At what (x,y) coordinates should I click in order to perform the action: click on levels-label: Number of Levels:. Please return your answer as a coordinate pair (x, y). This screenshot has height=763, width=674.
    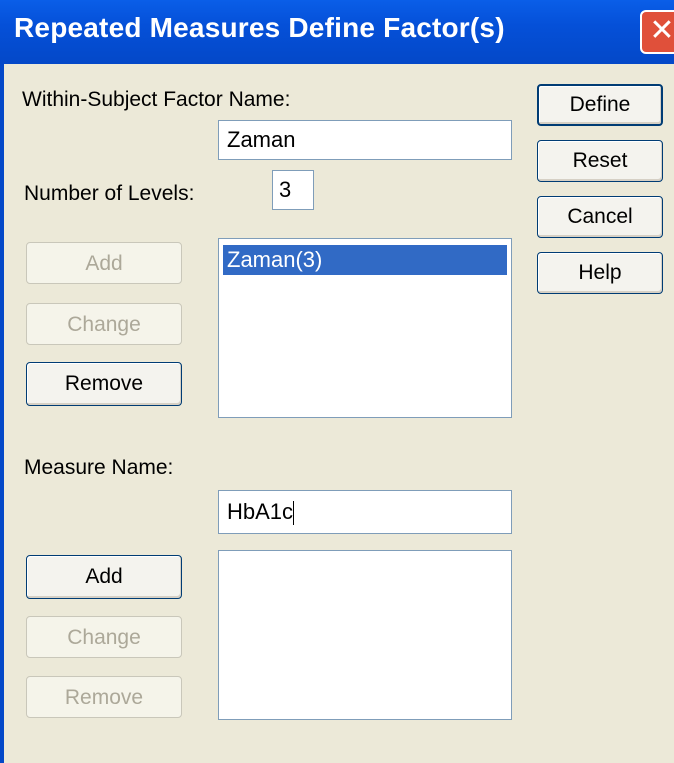
    Looking at the image, I should click on (109, 193).